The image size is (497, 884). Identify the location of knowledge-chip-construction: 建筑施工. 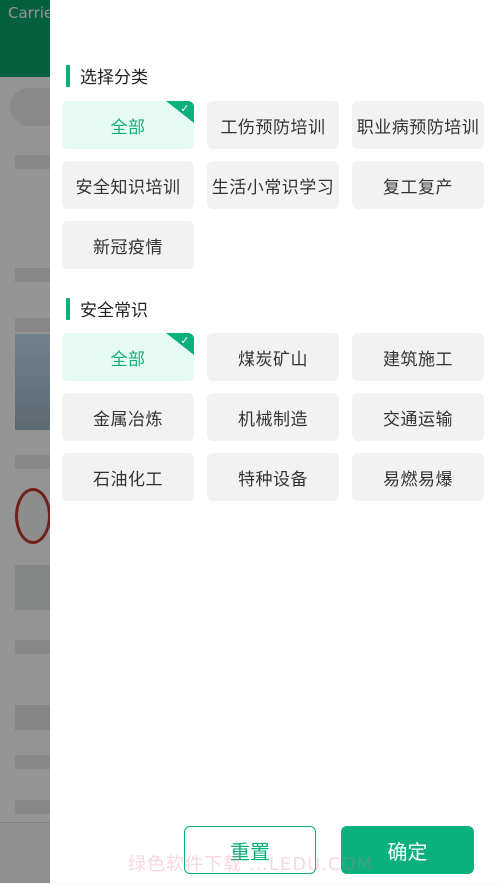
(418, 357).